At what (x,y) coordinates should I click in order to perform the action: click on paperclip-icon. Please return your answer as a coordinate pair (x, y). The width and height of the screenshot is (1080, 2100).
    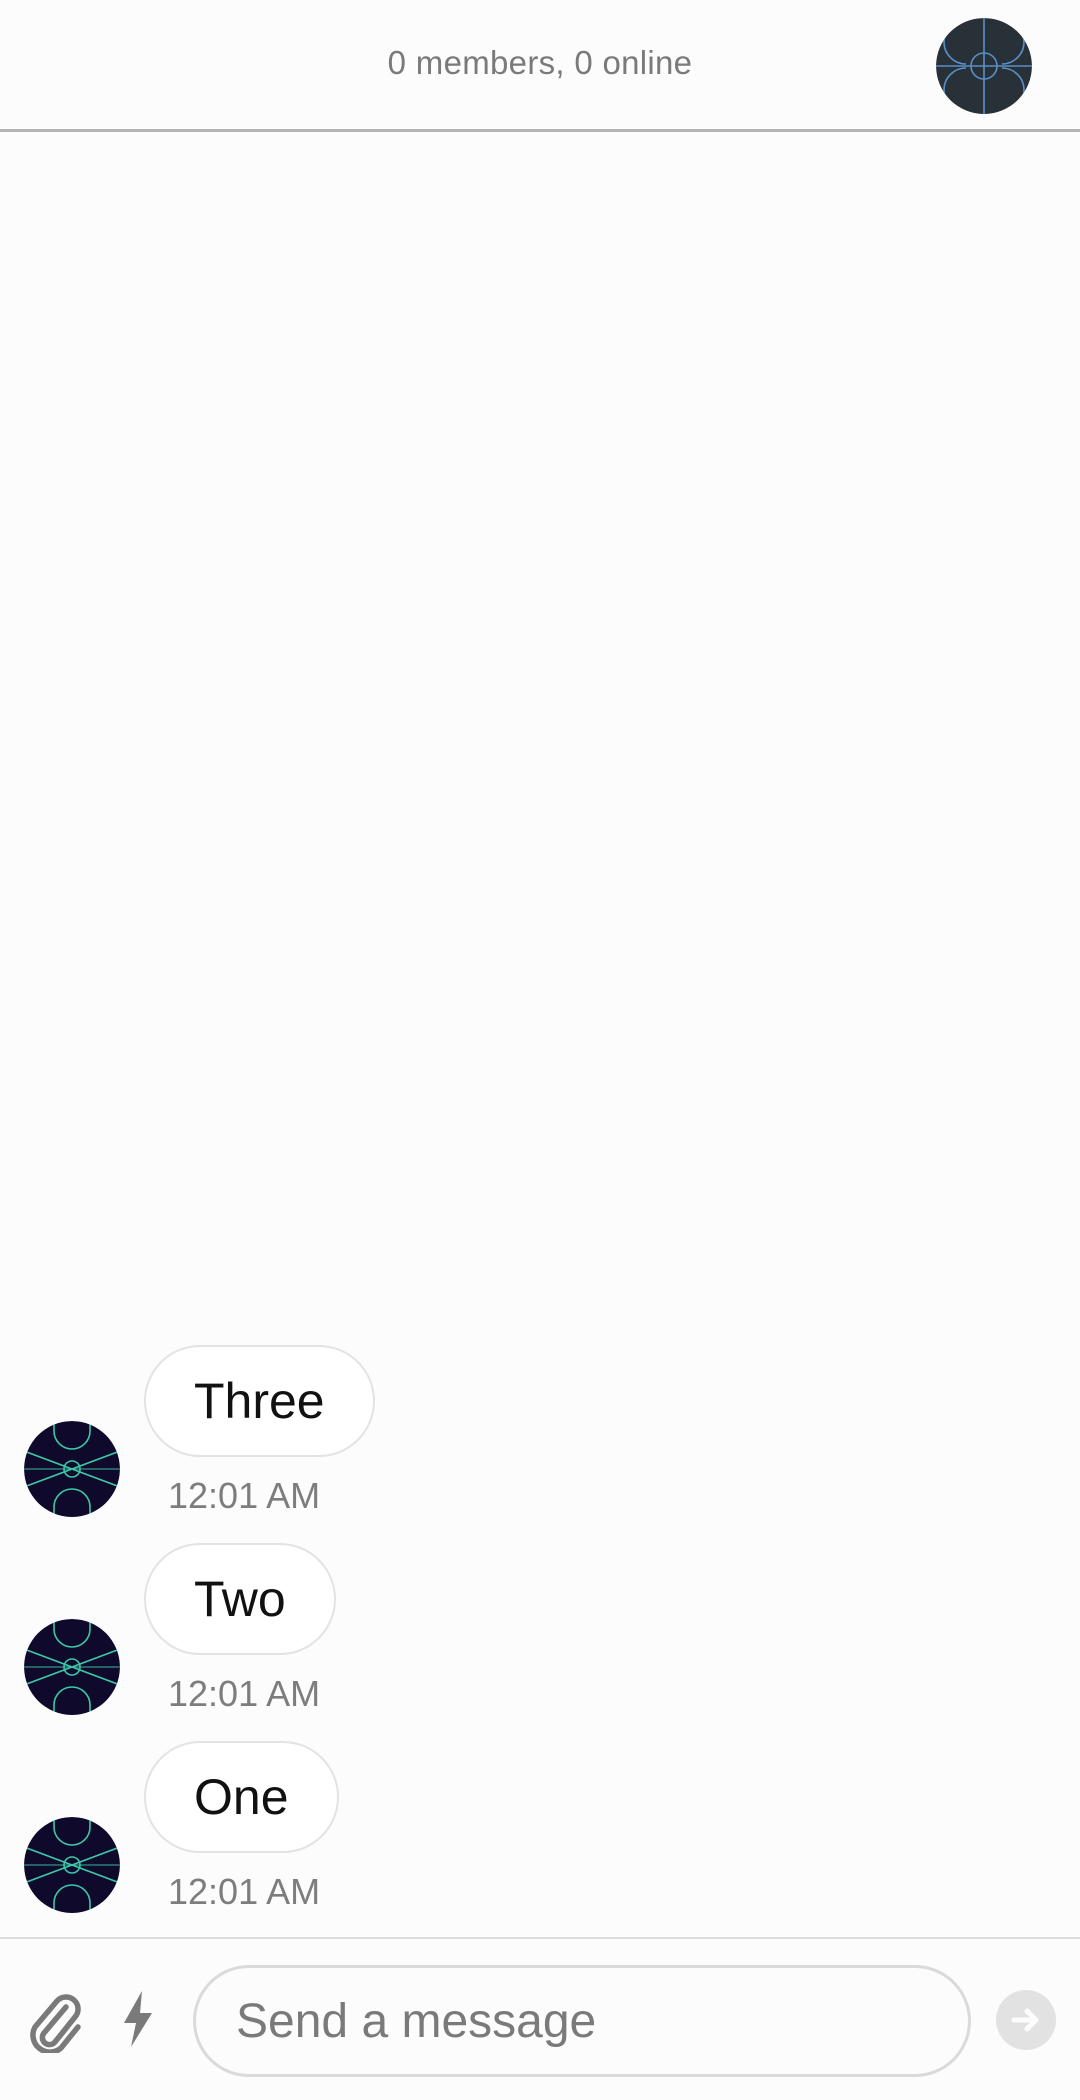
    Looking at the image, I should click on (54, 2020).